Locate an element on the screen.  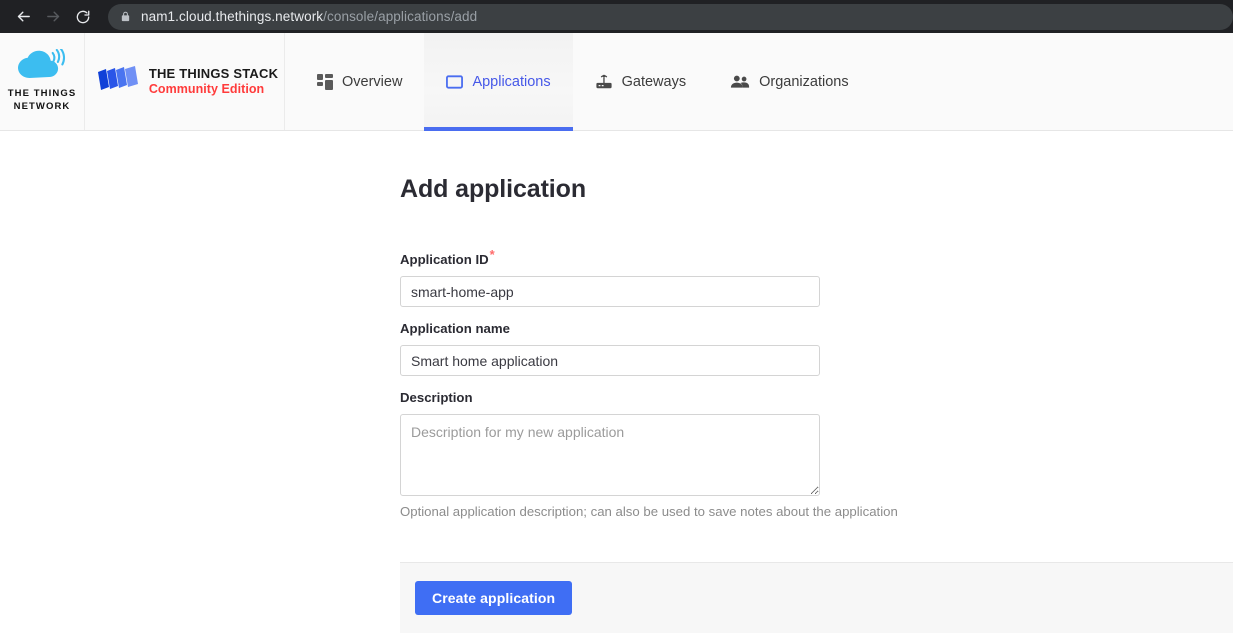
browser-forward-button is located at coordinates (53, 17).